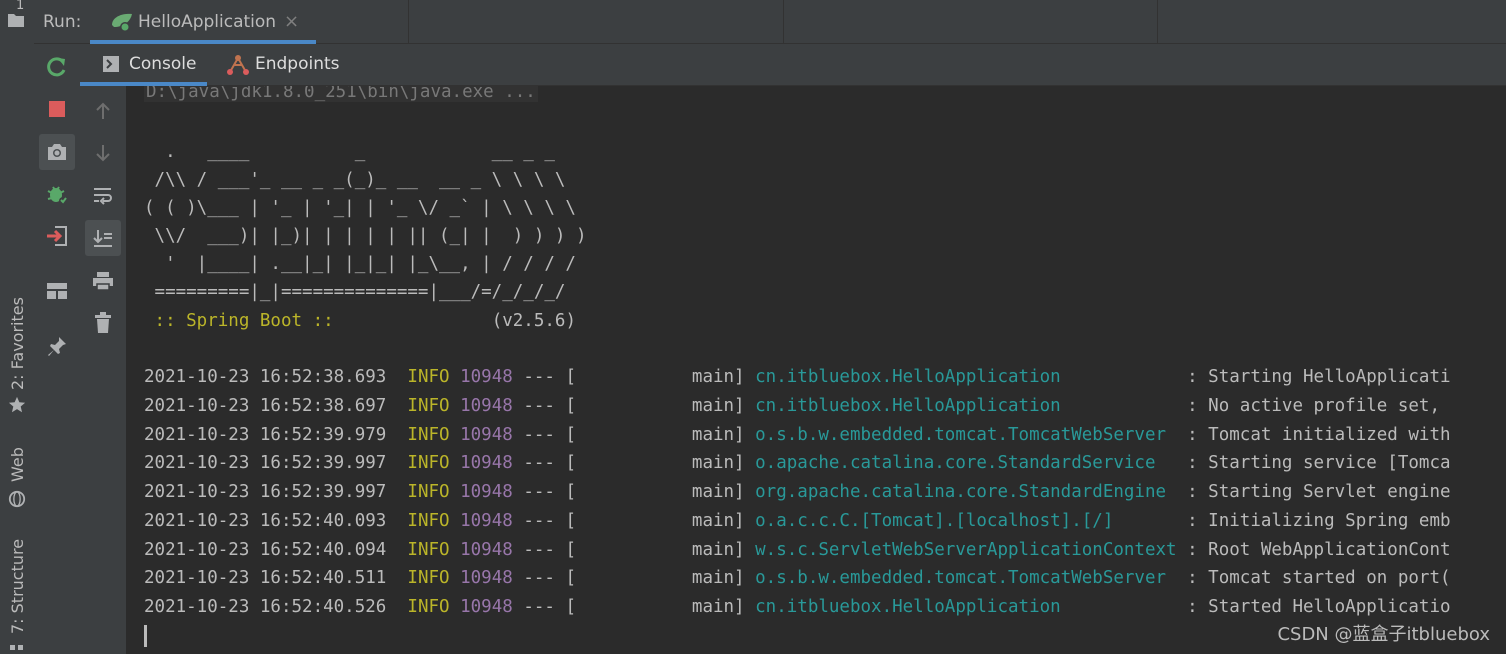  Describe the element at coordinates (238, 65) in the screenshot. I see `endpoints-icon` at that location.